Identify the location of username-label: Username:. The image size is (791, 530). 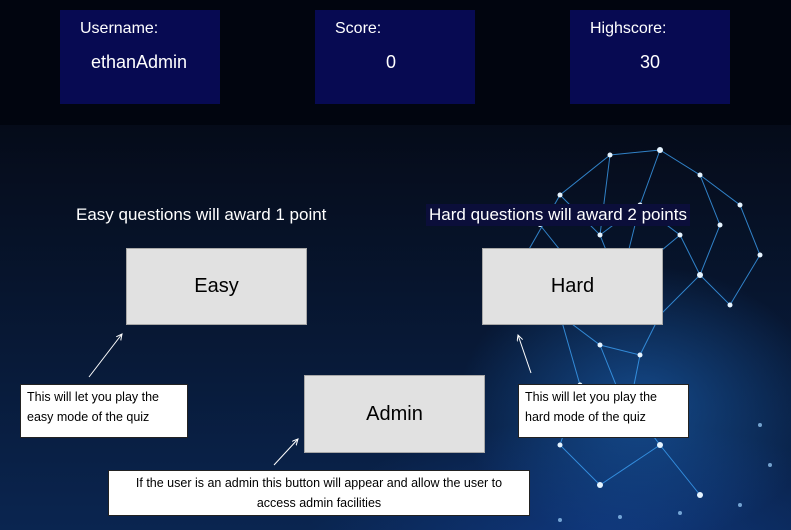
(119, 28).